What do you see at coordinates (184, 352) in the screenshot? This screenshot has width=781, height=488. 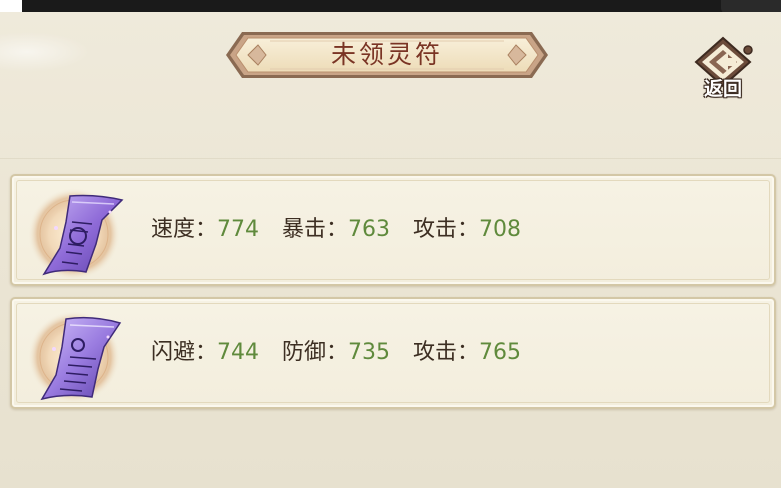 I see `stat-label: 闪避：` at bounding box center [184, 352].